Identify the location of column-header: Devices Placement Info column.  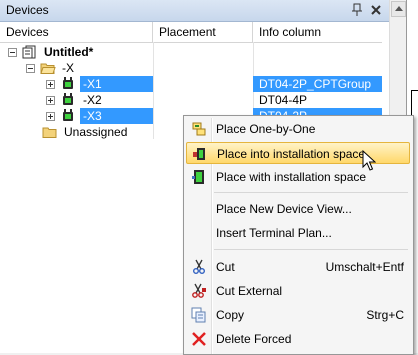
(191, 32).